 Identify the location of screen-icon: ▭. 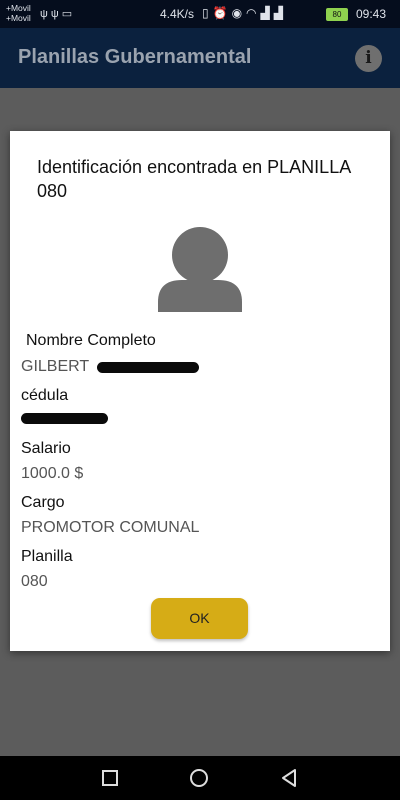
(68, 14).